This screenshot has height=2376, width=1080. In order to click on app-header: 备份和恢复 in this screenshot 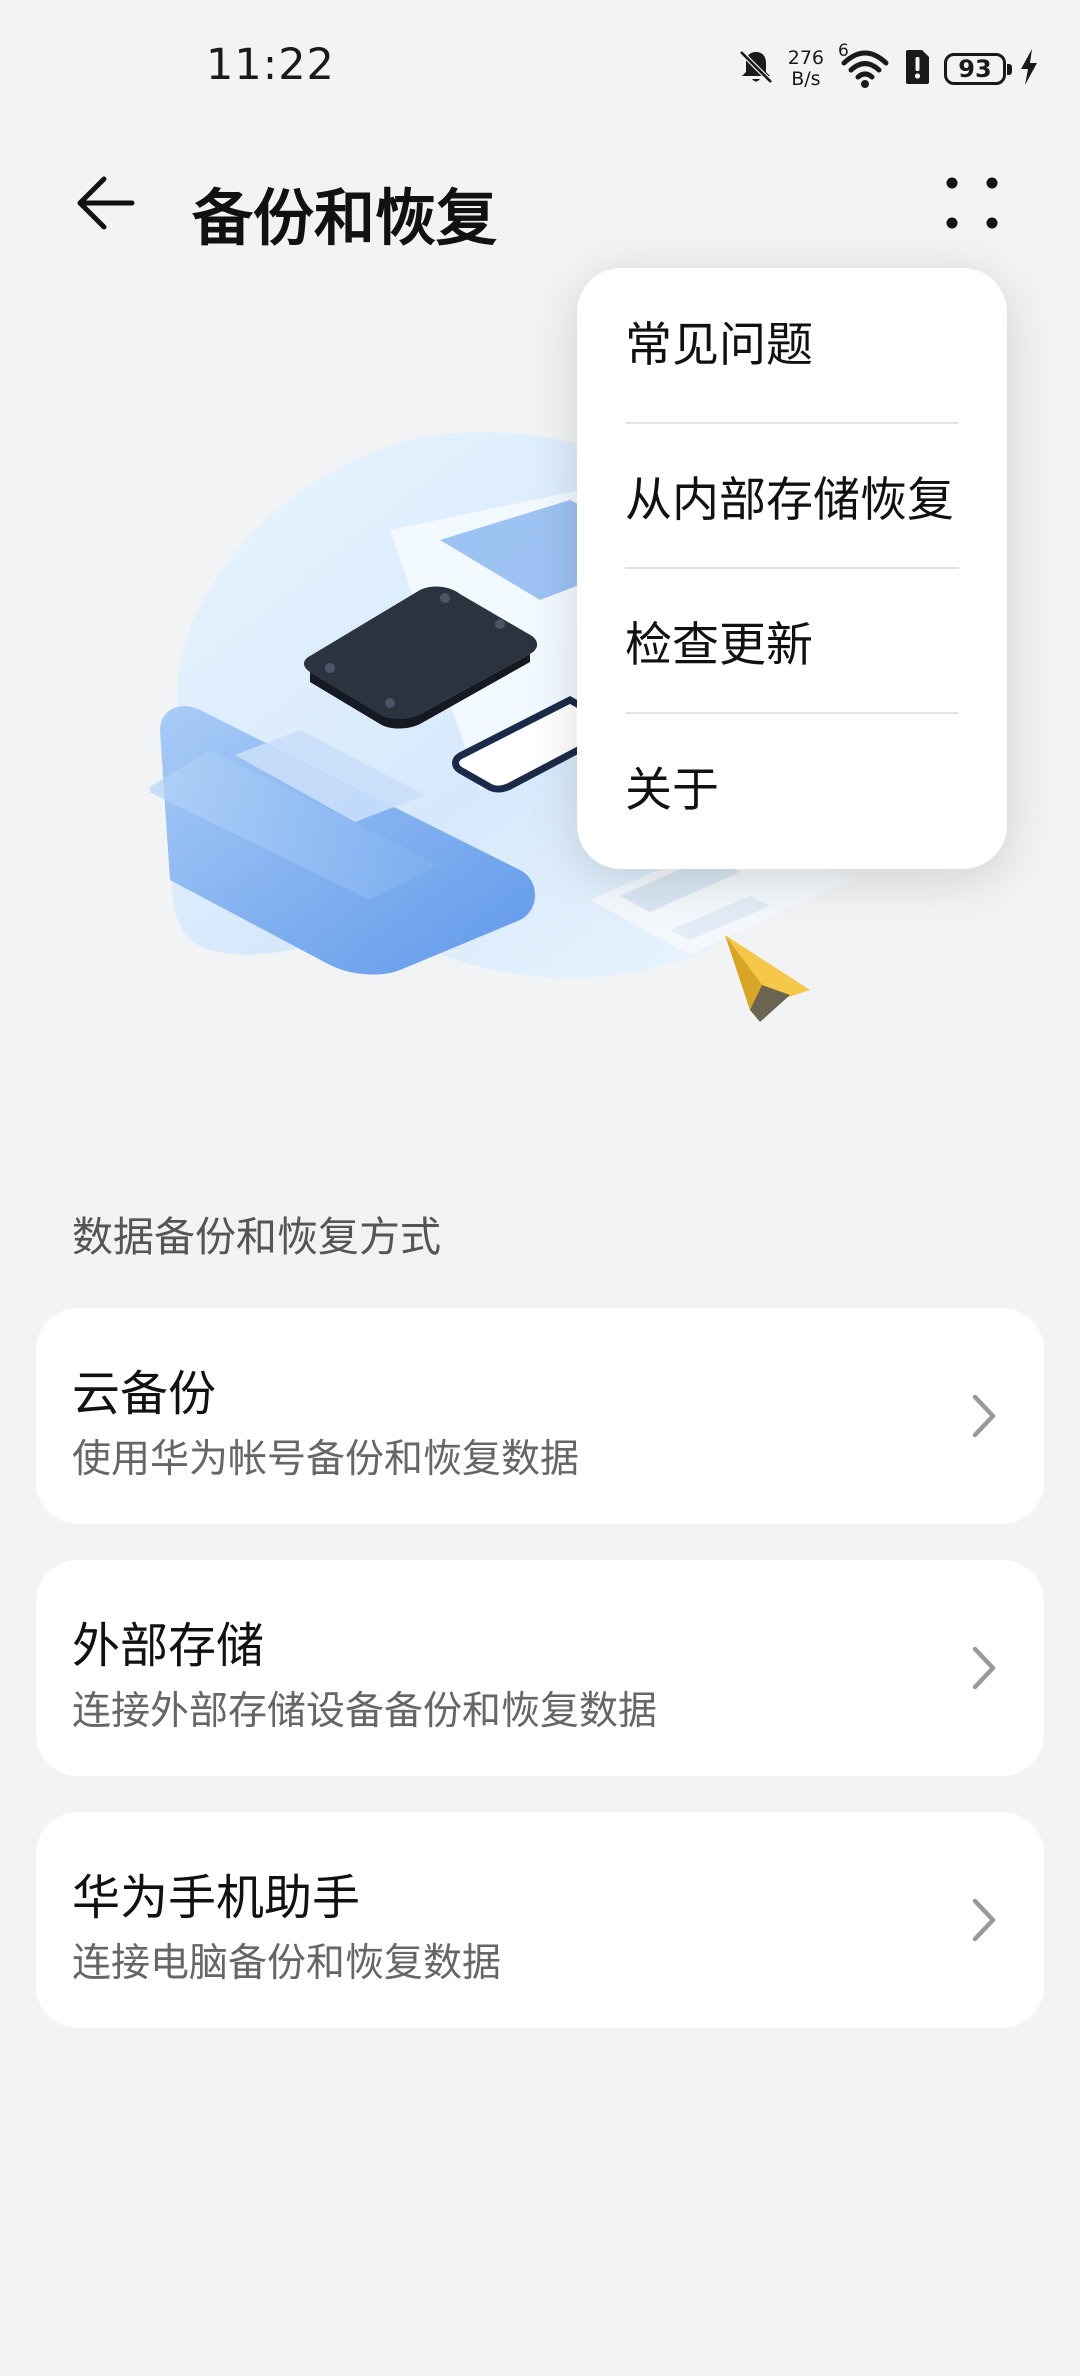, I will do `click(540, 205)`.